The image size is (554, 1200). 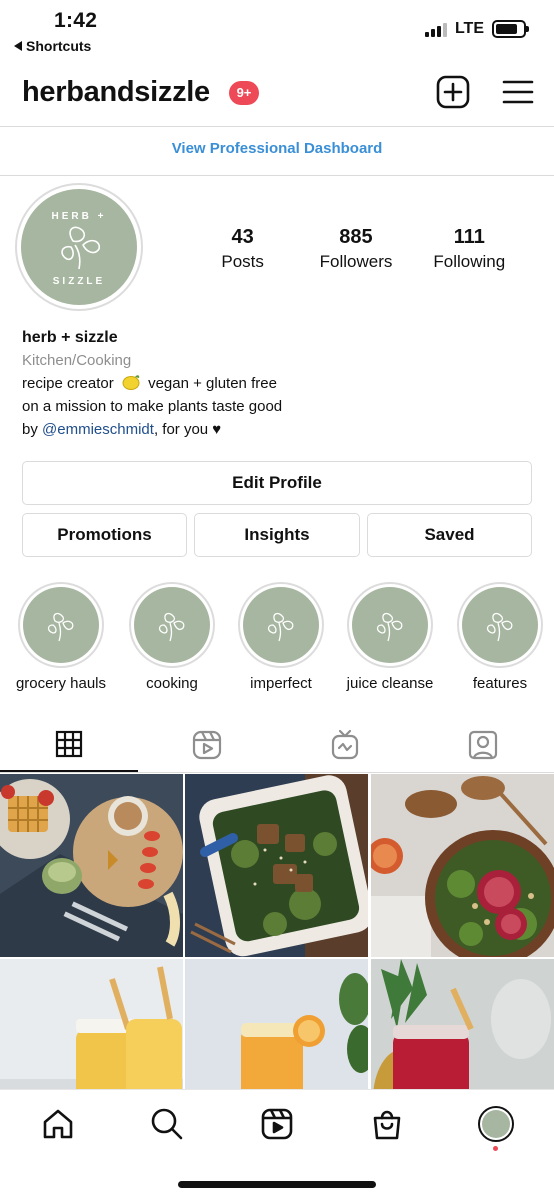 I want to click on highlight-item: cooking, so click(x=172, y=637).